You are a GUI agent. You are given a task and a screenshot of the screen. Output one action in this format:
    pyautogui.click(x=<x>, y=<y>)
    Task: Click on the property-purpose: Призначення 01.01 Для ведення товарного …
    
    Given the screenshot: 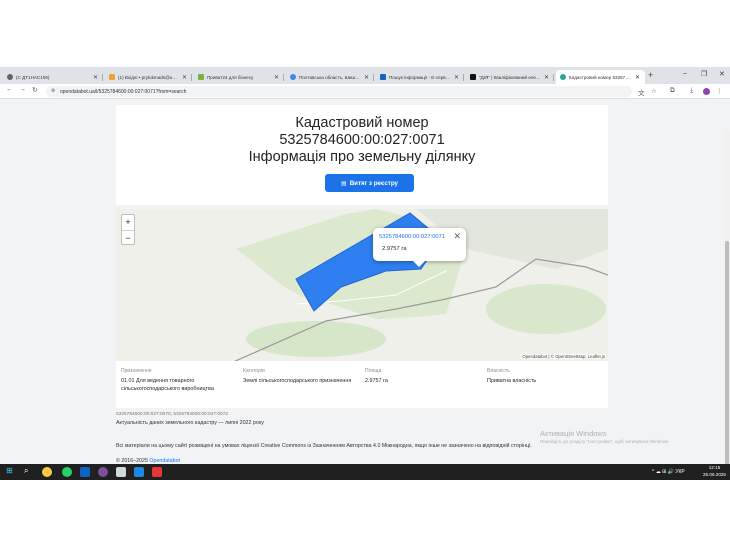 What is the action you would take?
    pyautogui.click(x=180, y=380)
    